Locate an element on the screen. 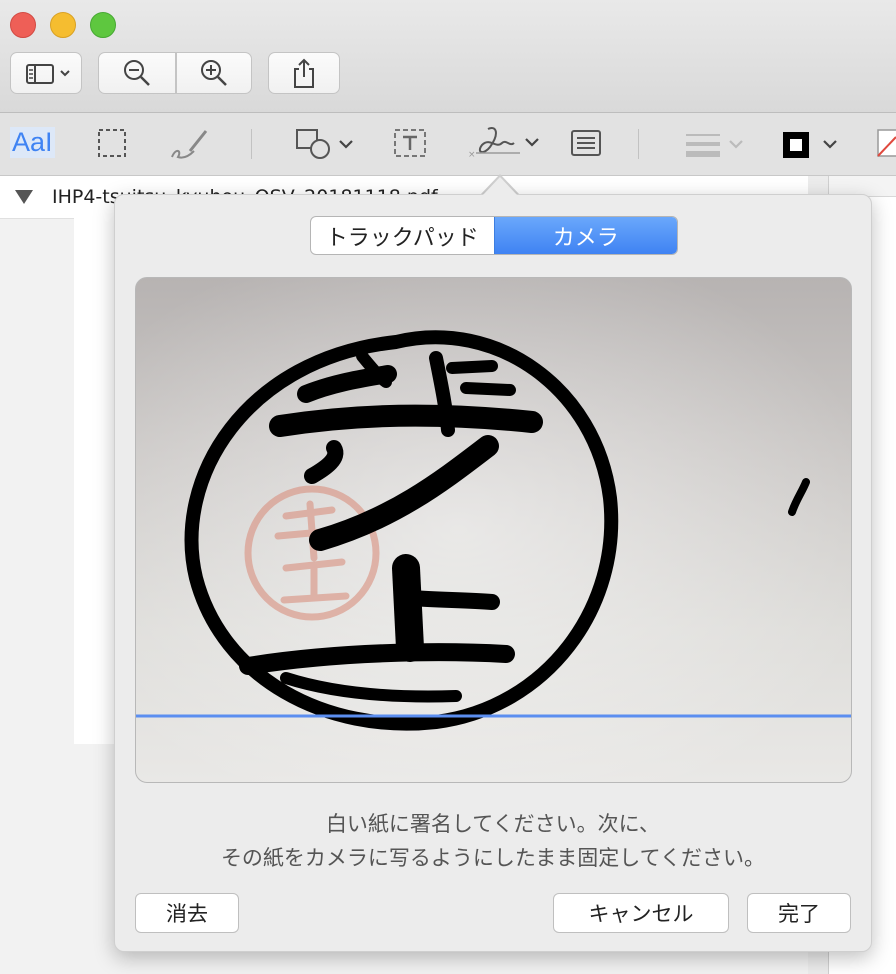 Image resolution: width=896 pixels, height=974 pixels. text-box-button is located at coordinates (410, 144).